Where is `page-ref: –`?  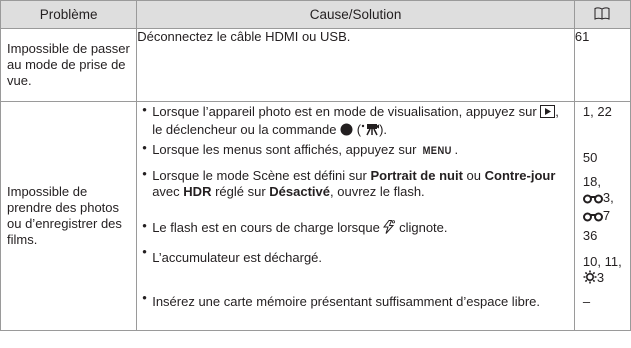
page-ref: – is located at coordinates (586, 301).